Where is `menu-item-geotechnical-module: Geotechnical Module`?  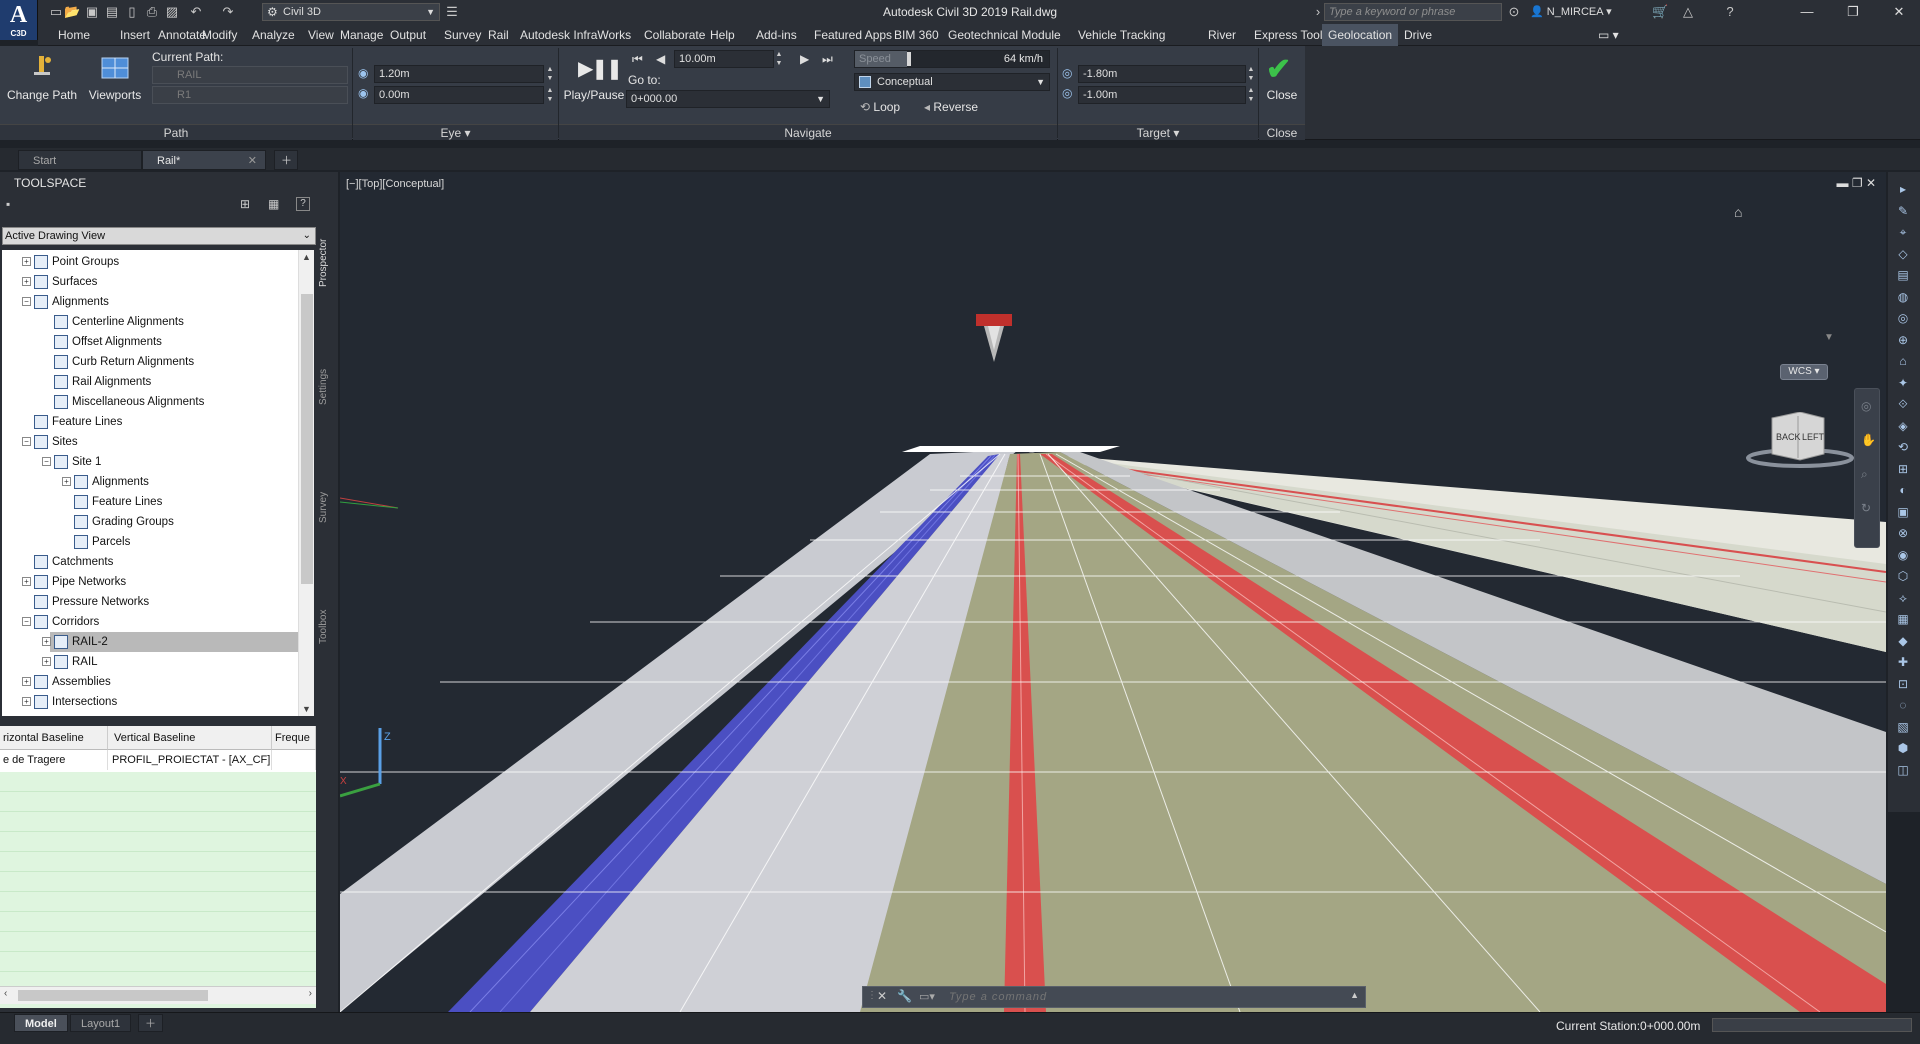 menu-item-geotechnical-module: Geotechnical Module is located at coordinates (1004, 35).